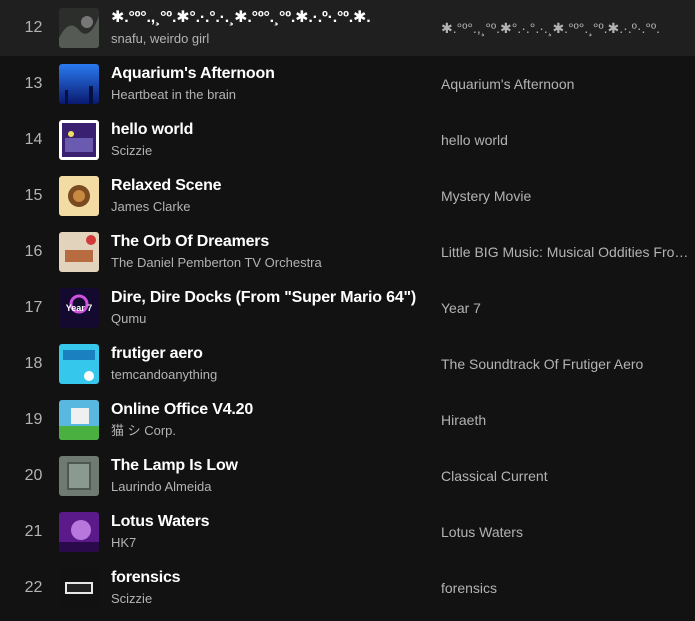 The height and width of the screenshot is (621, 695). What do you see at coordinates (270, 130) in the screenshot?
I see `track-title: hello world` at bounding box center [270, 130].